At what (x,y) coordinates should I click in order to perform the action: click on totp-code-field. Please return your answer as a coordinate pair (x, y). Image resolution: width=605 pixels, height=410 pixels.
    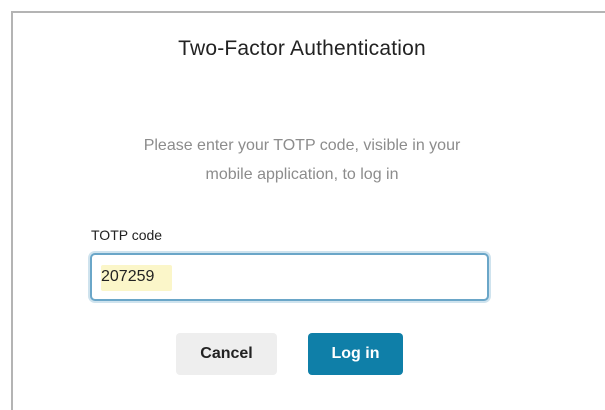
    Looking at the image, I should click on (289, 277).